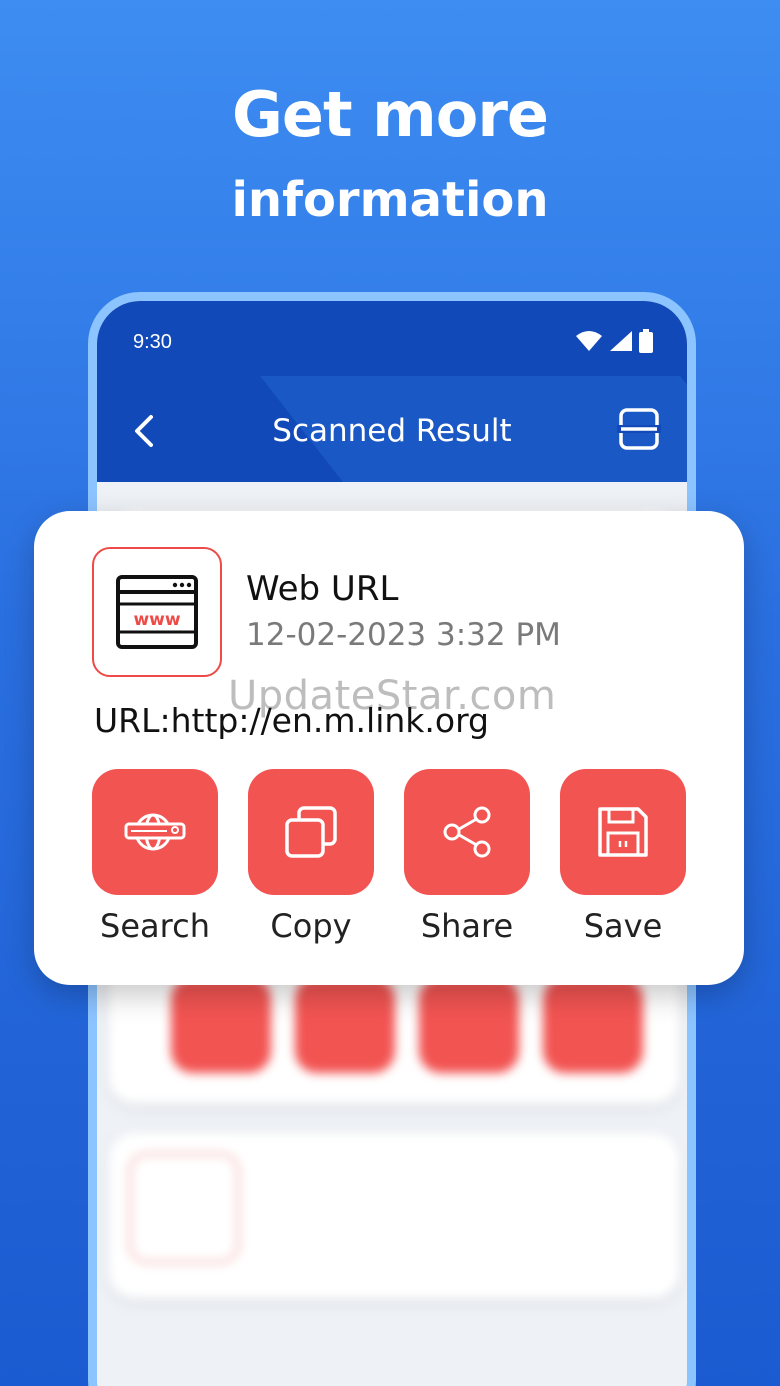 Image resolution: width=780 pixels, height=1386 pixels. Describe the element at coordinates (467, 926) in the screenshot. I see `share-button-label: Share` at that location.